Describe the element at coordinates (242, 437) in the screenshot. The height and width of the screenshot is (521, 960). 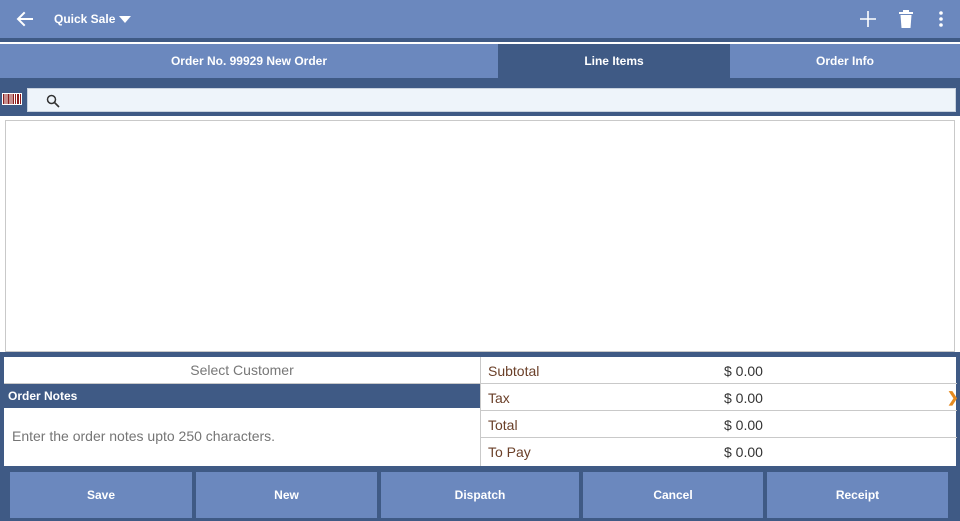
I see `order-notes-input` at that location.